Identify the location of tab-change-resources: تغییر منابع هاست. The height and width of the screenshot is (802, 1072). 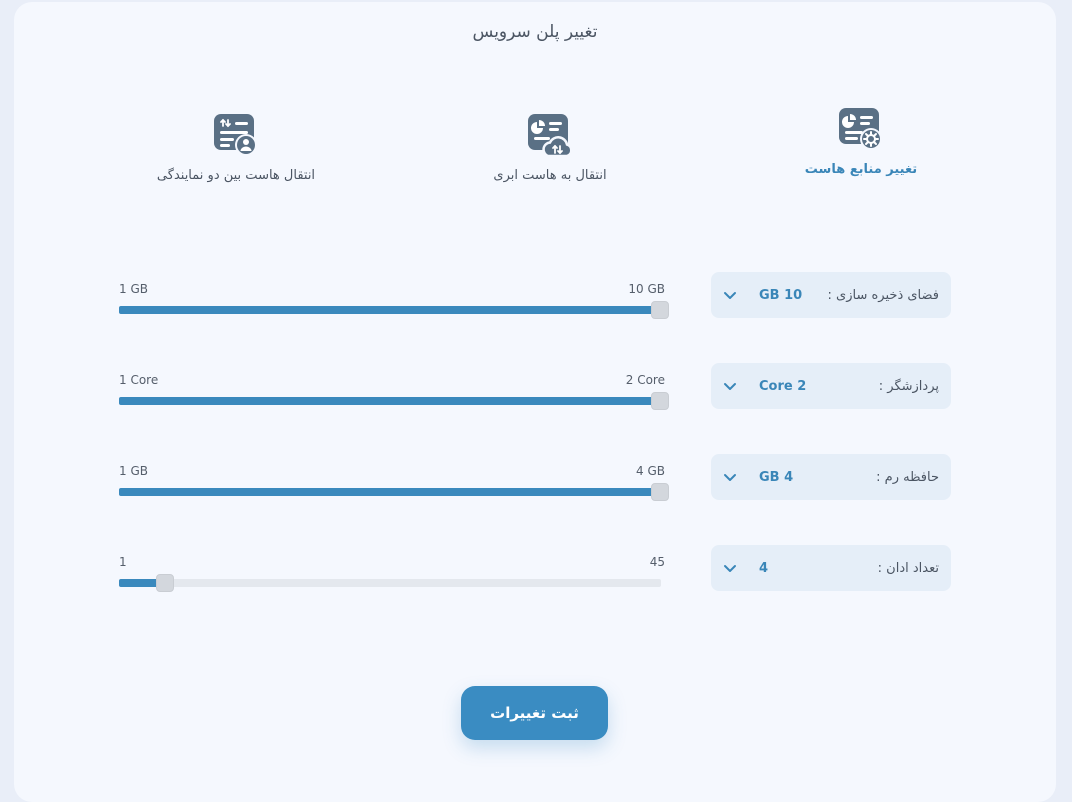
(861, 141).